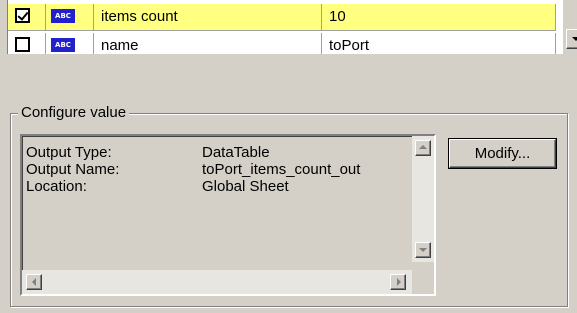 The width and height of the screenshot is (577, 313). What do you see at coordinates (74, 113) in the screenshot?
I see `group-title: Configure value` at bounding box center [74, 113].